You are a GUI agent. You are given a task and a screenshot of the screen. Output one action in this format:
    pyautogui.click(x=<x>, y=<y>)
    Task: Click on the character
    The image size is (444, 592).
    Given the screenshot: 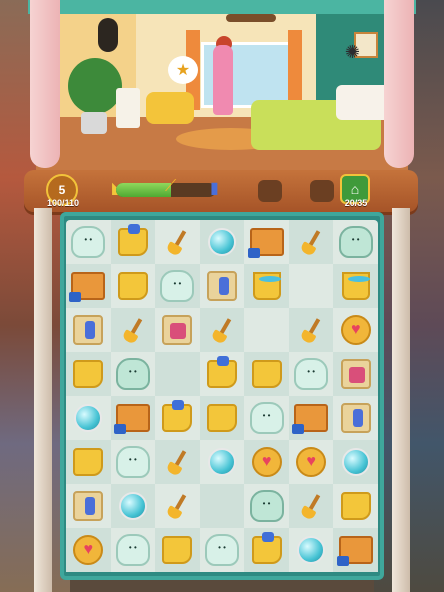 What is the action you would take?
    pyautogui.click(x=223, y=80)
    